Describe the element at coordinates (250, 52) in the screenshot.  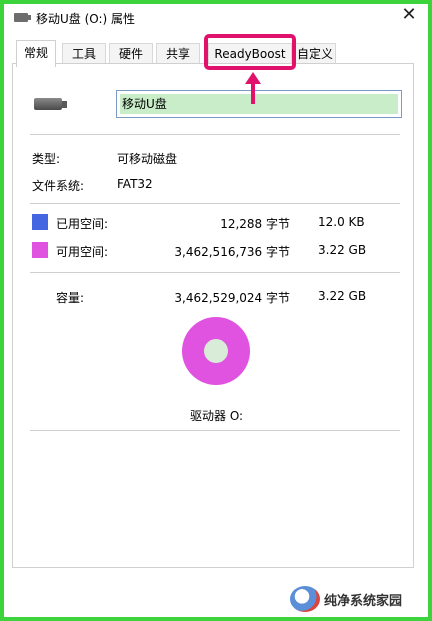
I see `readyboost-highlight-box` at that location.